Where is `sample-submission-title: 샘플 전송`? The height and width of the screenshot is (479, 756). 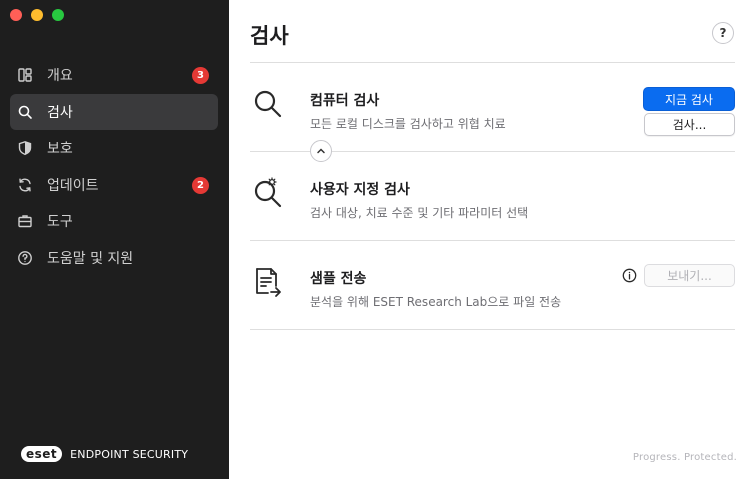
sample-submission-title: 샘플 전송 is located at coordinates (338, 279).